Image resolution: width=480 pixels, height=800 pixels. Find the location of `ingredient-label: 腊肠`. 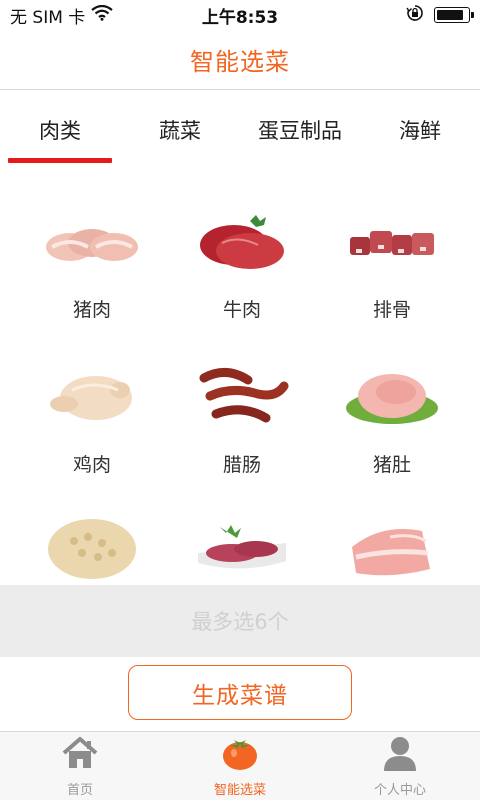

ingredient-label: 腊肠 is located at coordinates (241, 465).